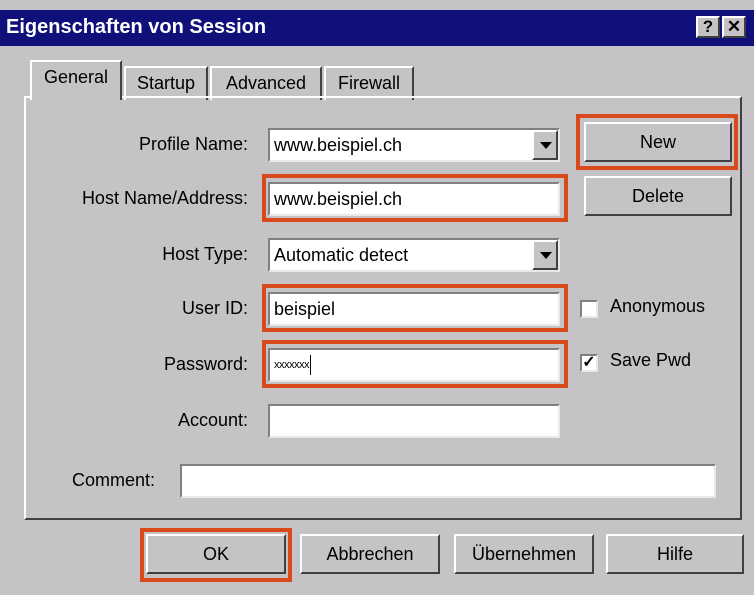 This screenshot has width=754, height=595. What do you see at coordinates (114, 480) in the screenshot?
I see `comment-label: Comment:` at bounding box center [114, 480].